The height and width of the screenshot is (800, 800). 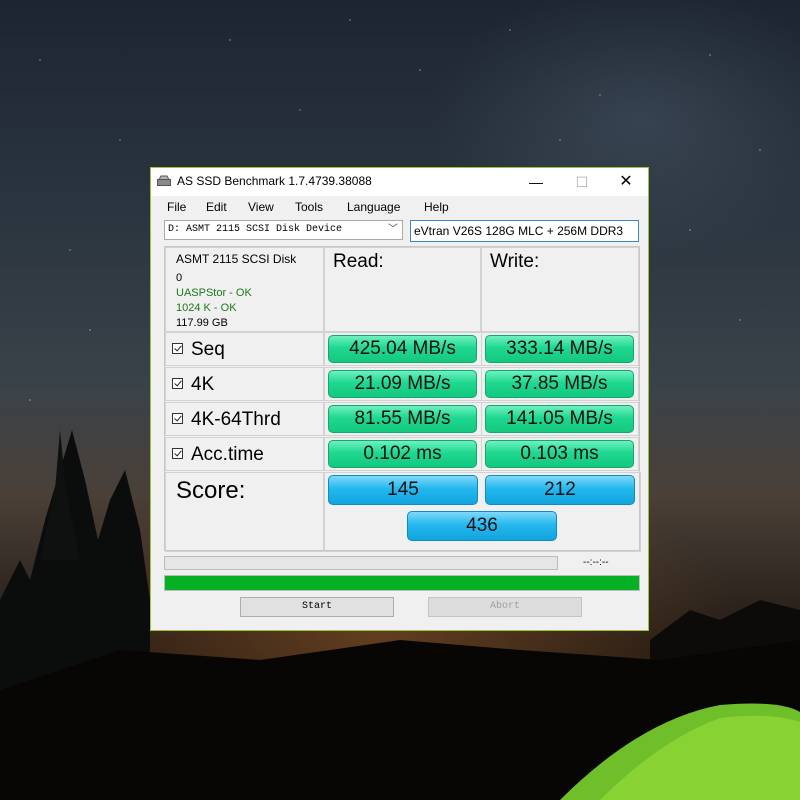 I want to click on row-4k-label-cell: 4K, so click(x=244, y=384).